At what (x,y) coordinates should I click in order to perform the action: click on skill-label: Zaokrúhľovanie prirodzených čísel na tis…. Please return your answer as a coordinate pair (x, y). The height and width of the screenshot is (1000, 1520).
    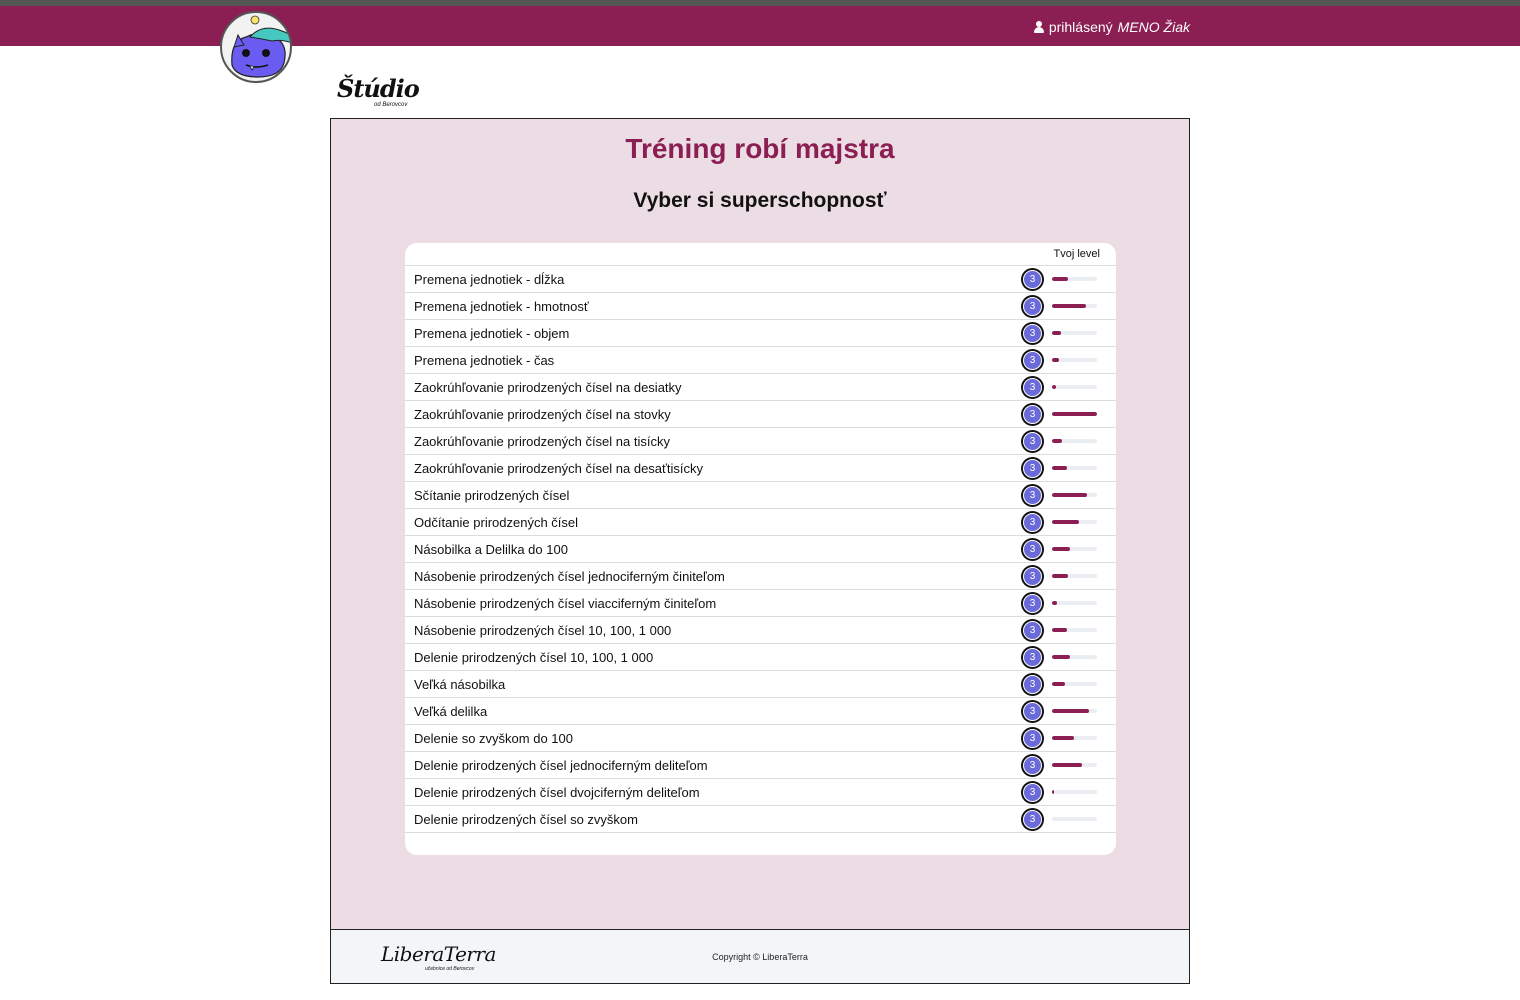
    Looking at the image, I should click on (542, 441).